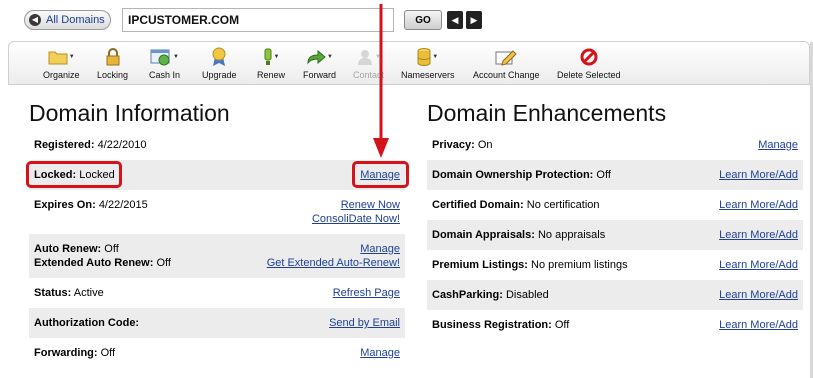  What do you see at coordinates (506, 57) in the screenshot?
I see `edit-pencil-icon` at bounding box center [506, 57].